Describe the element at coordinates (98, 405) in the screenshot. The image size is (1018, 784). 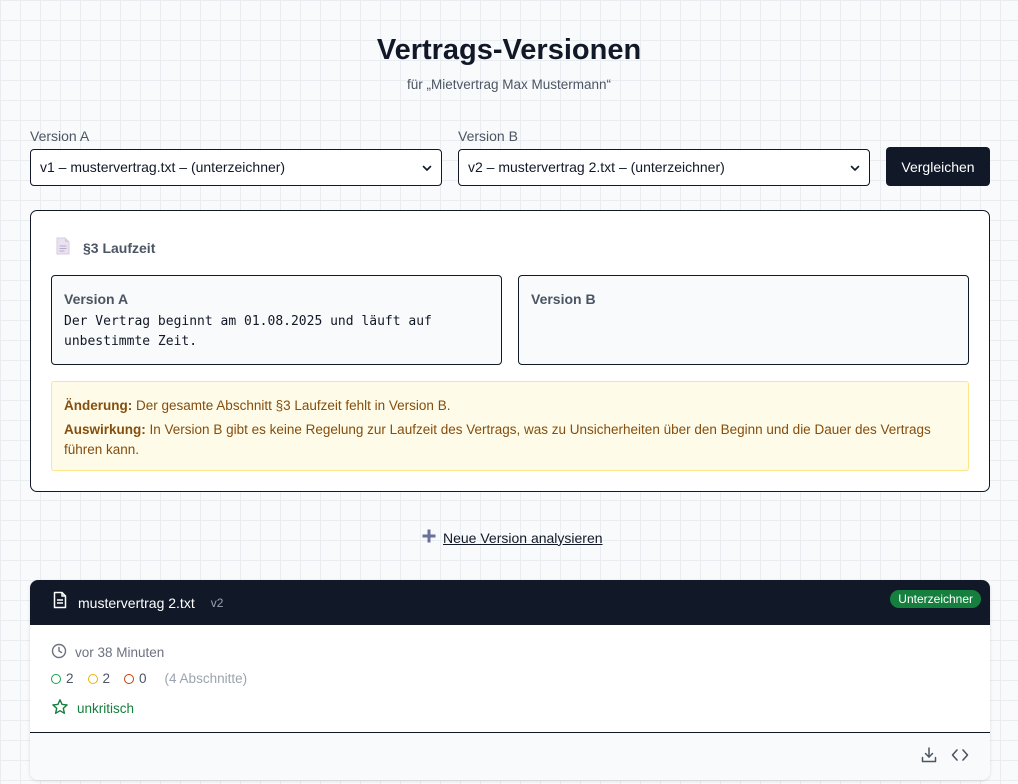
I see `change-label: Änderung:` at that location.